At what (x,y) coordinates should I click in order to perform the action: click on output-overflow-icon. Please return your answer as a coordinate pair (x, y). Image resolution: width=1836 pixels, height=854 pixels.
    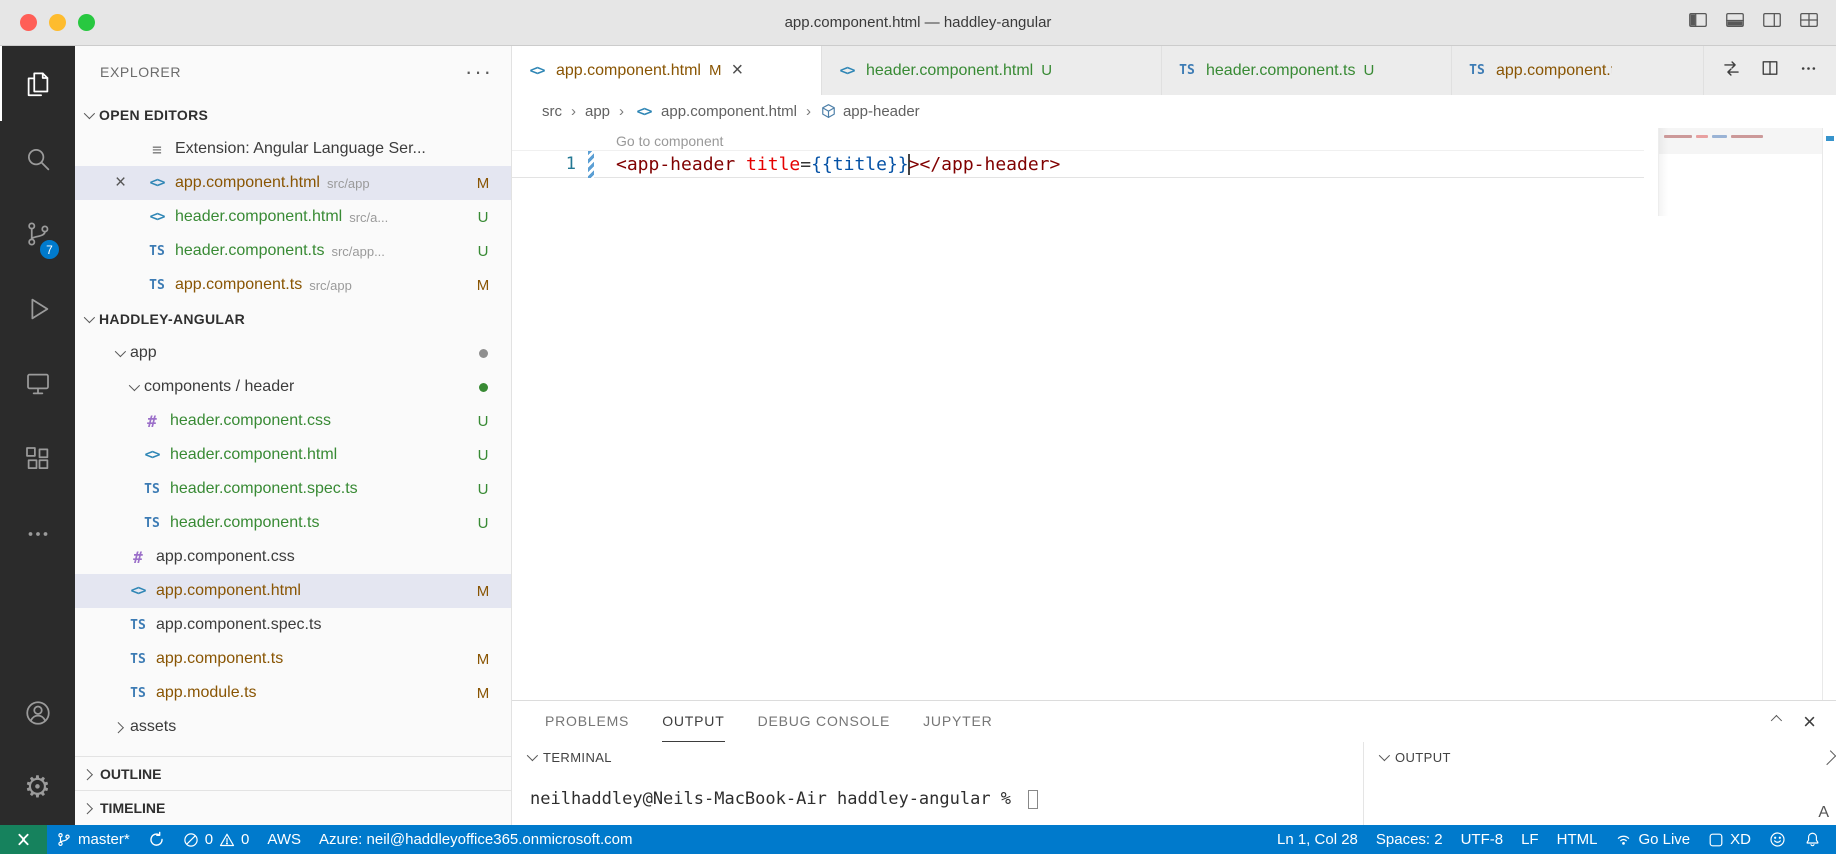
    Looking at the image, I should click on (1828, 758).